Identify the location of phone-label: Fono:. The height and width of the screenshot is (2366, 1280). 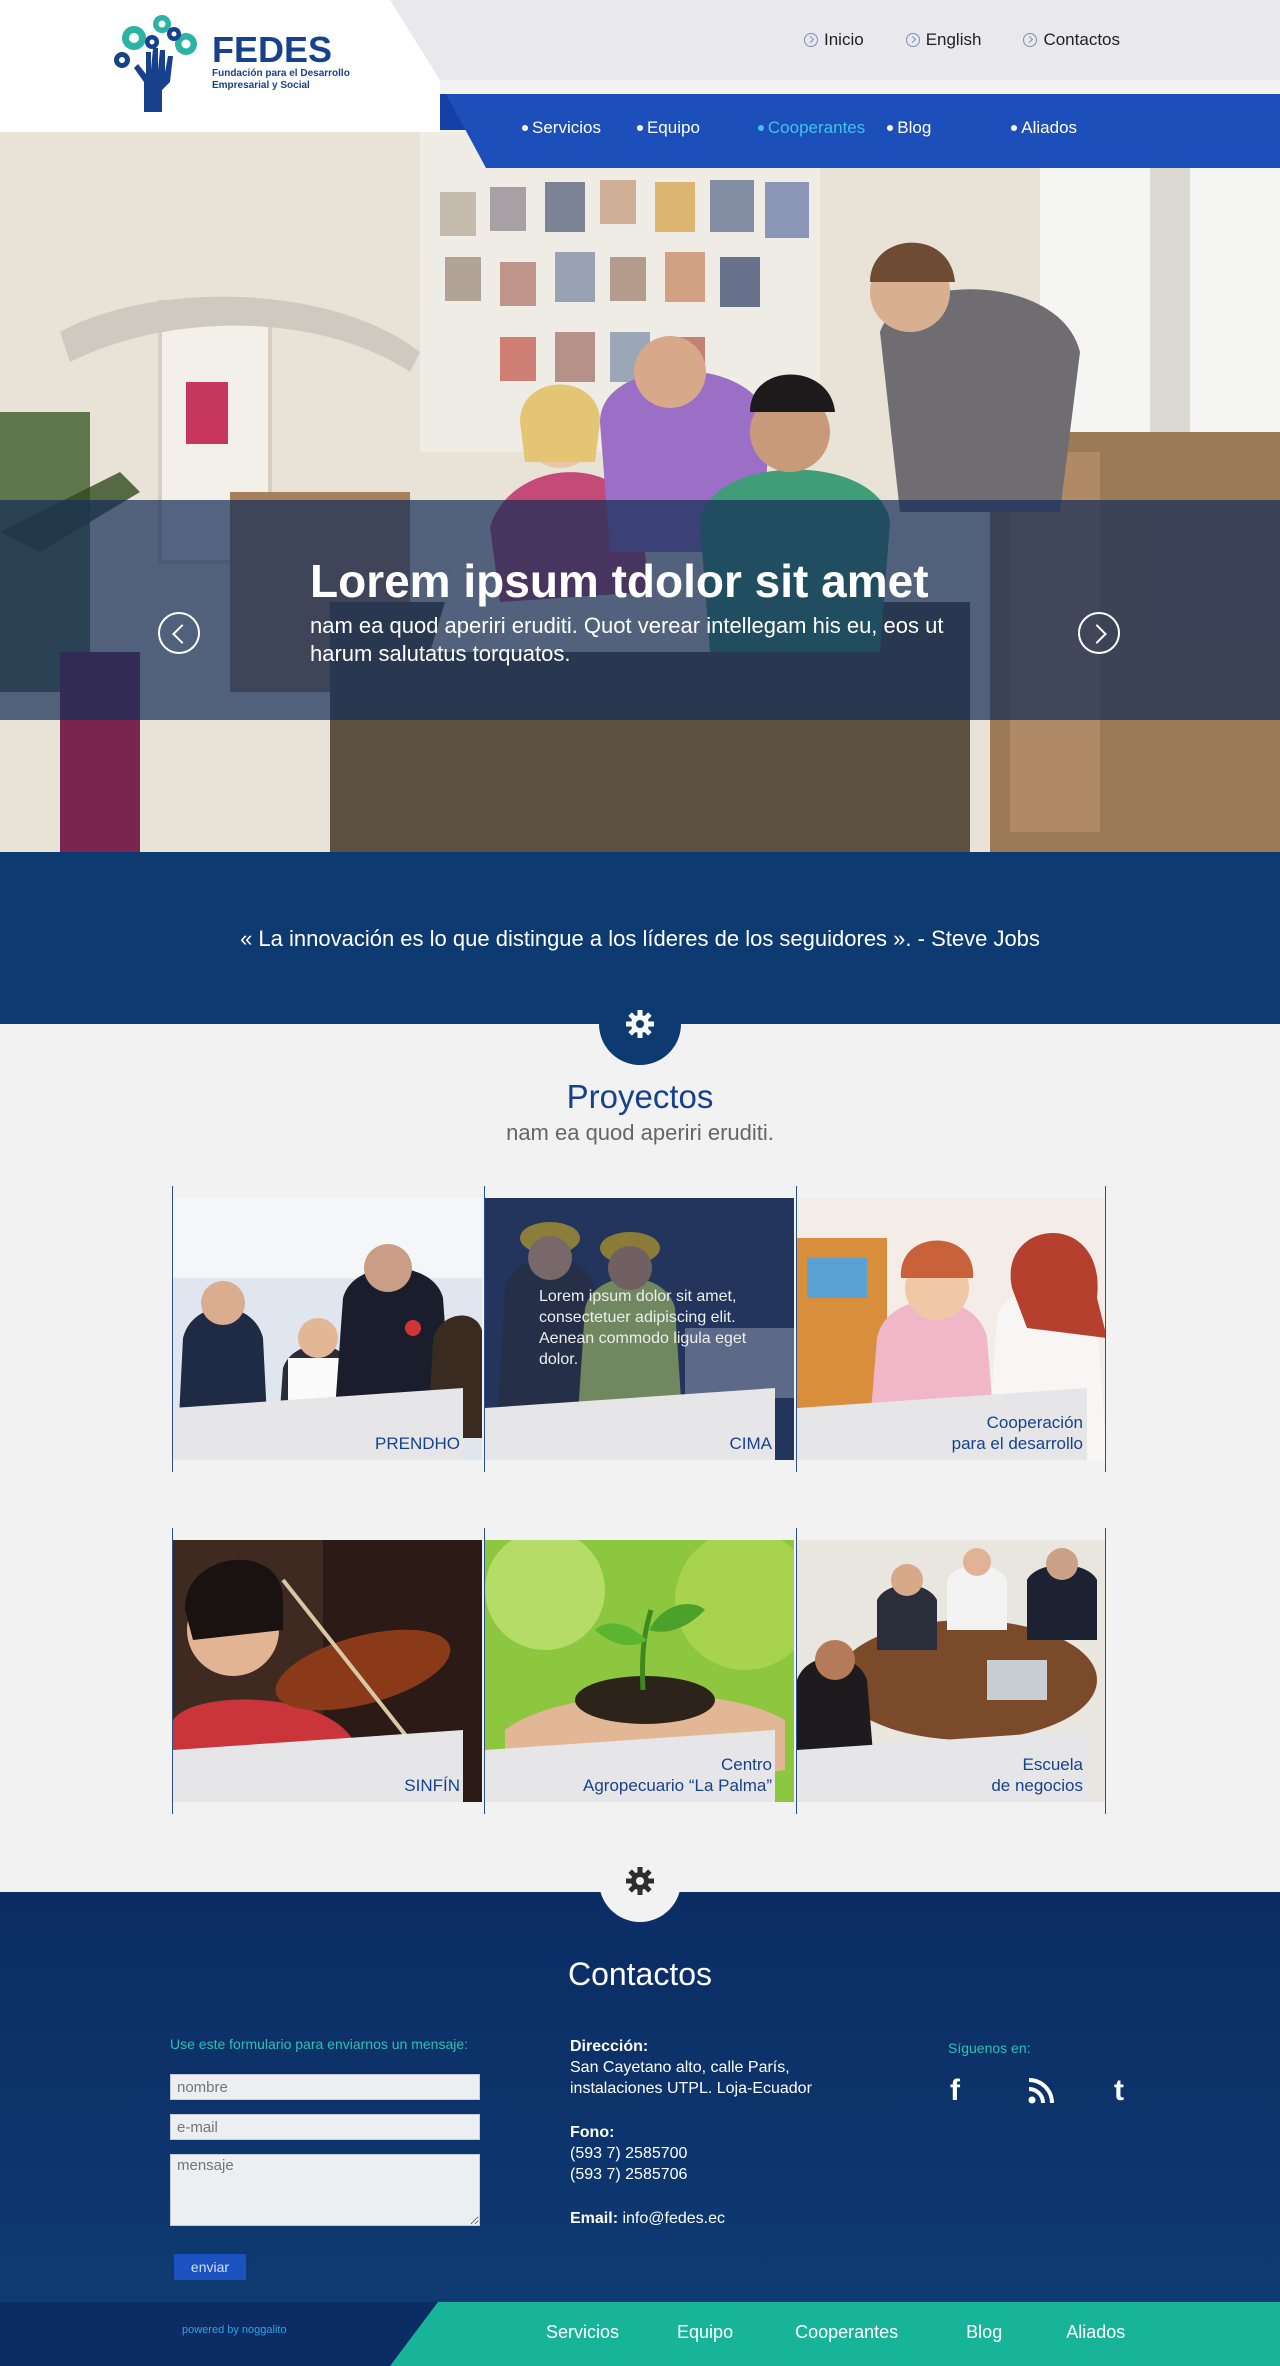
(592, 2132).